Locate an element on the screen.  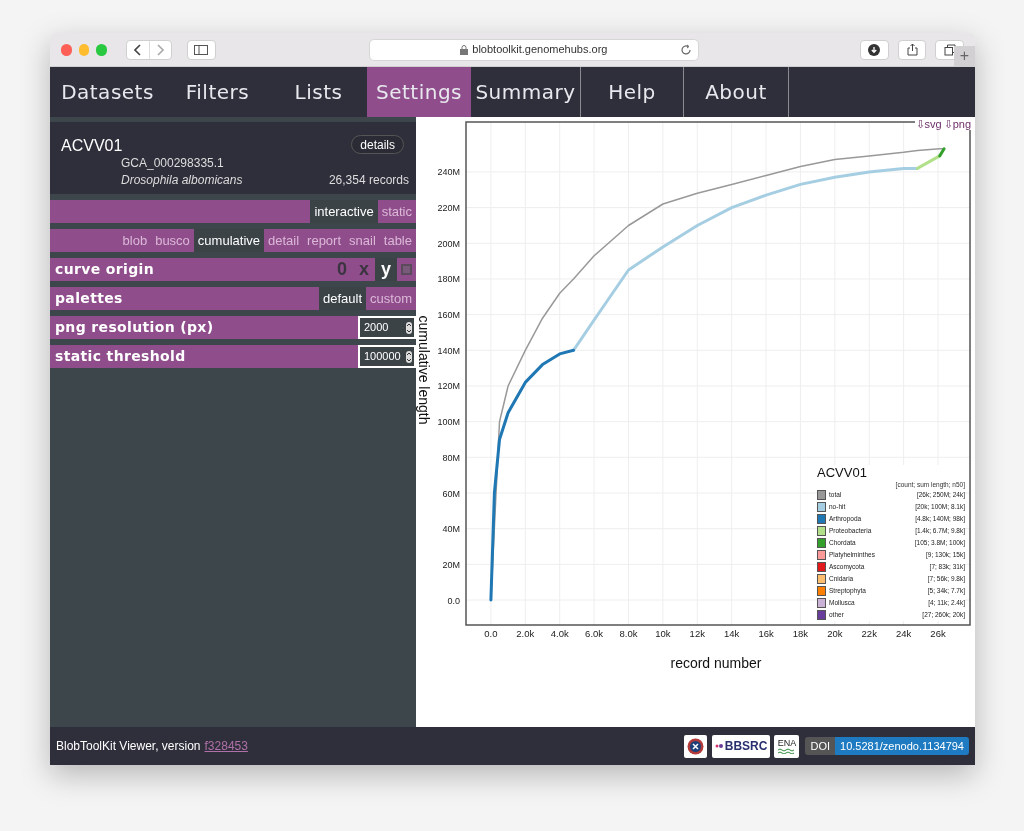
x-tick-label: 26k is located at coordinates (938, 633).